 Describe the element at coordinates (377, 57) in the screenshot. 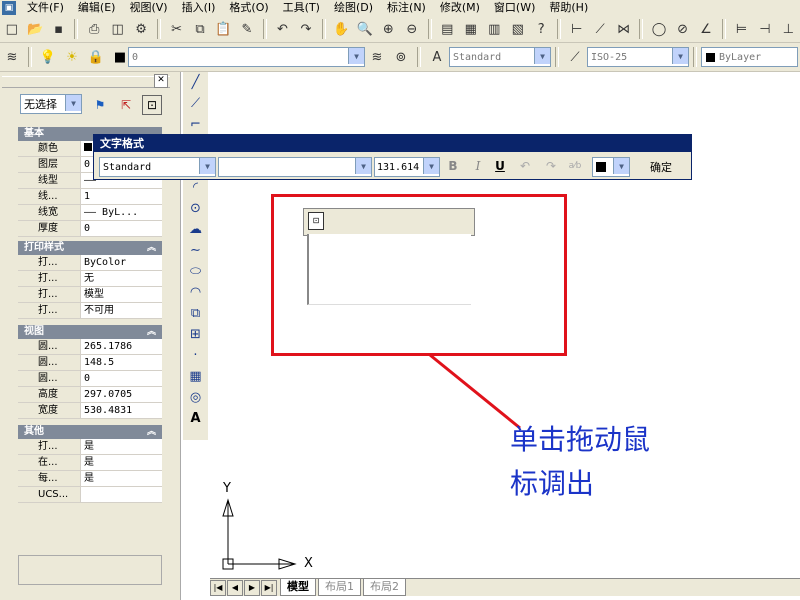

I see `make-current-layer-icon: ≋` at that location.